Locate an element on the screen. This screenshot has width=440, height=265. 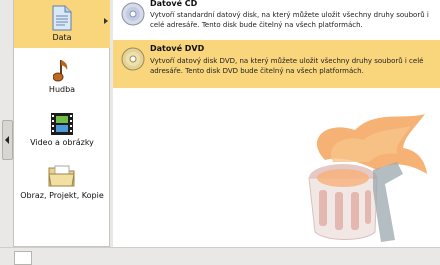
folder-icon is located at coordinates (61, 176).